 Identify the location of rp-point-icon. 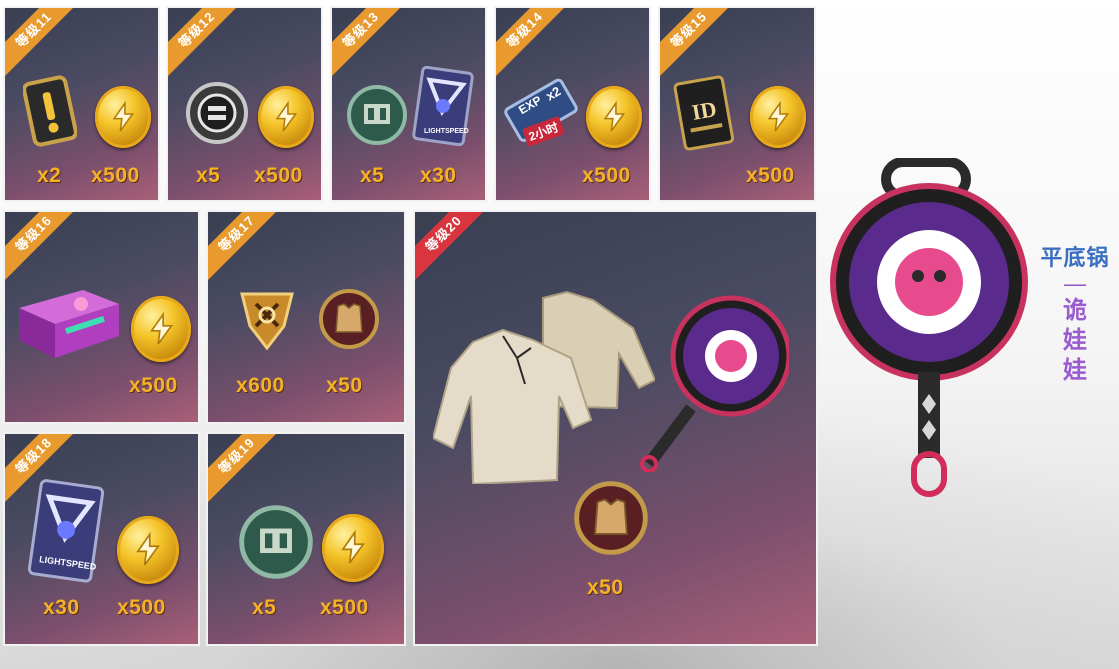
(267, 319).